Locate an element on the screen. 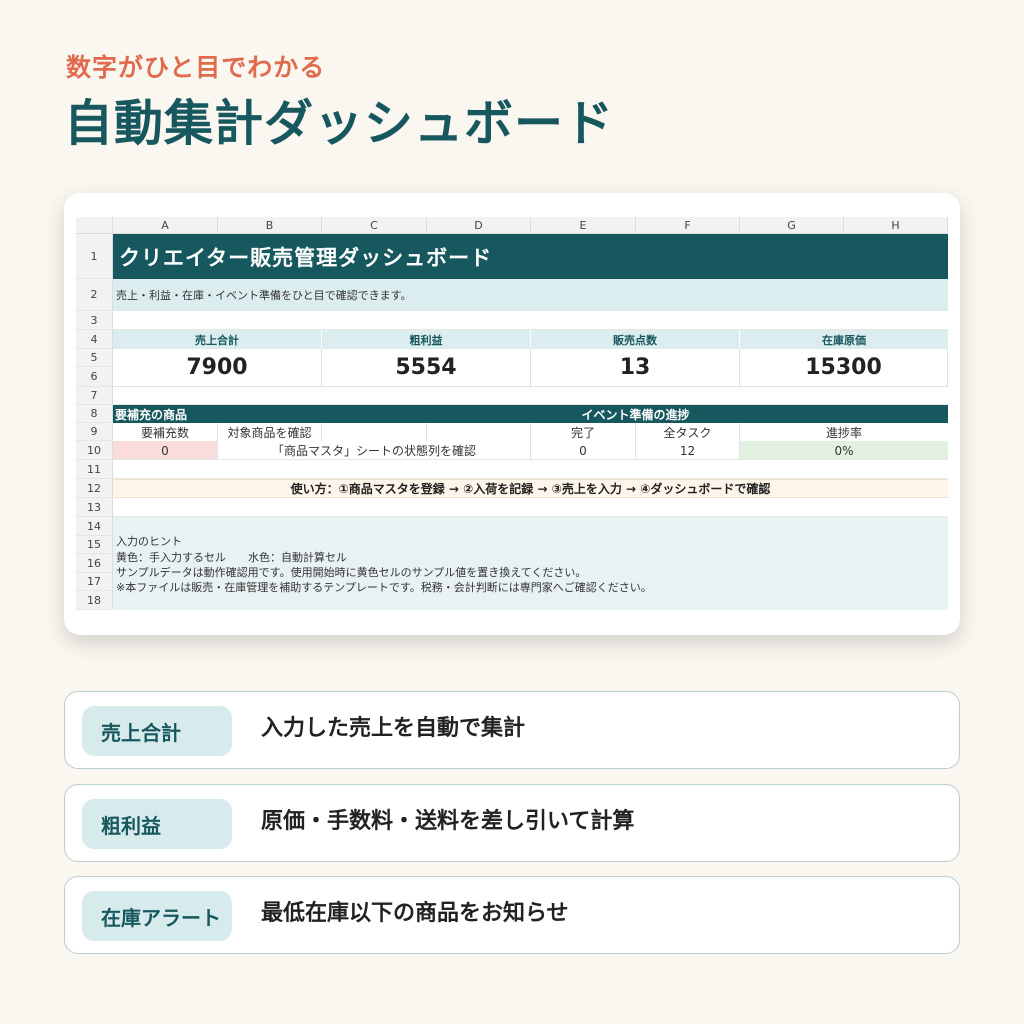 This screenshot has width=1024, height=1024. kpi-label-gross-profit: 粗利益 is located at coordinates (426, 339).